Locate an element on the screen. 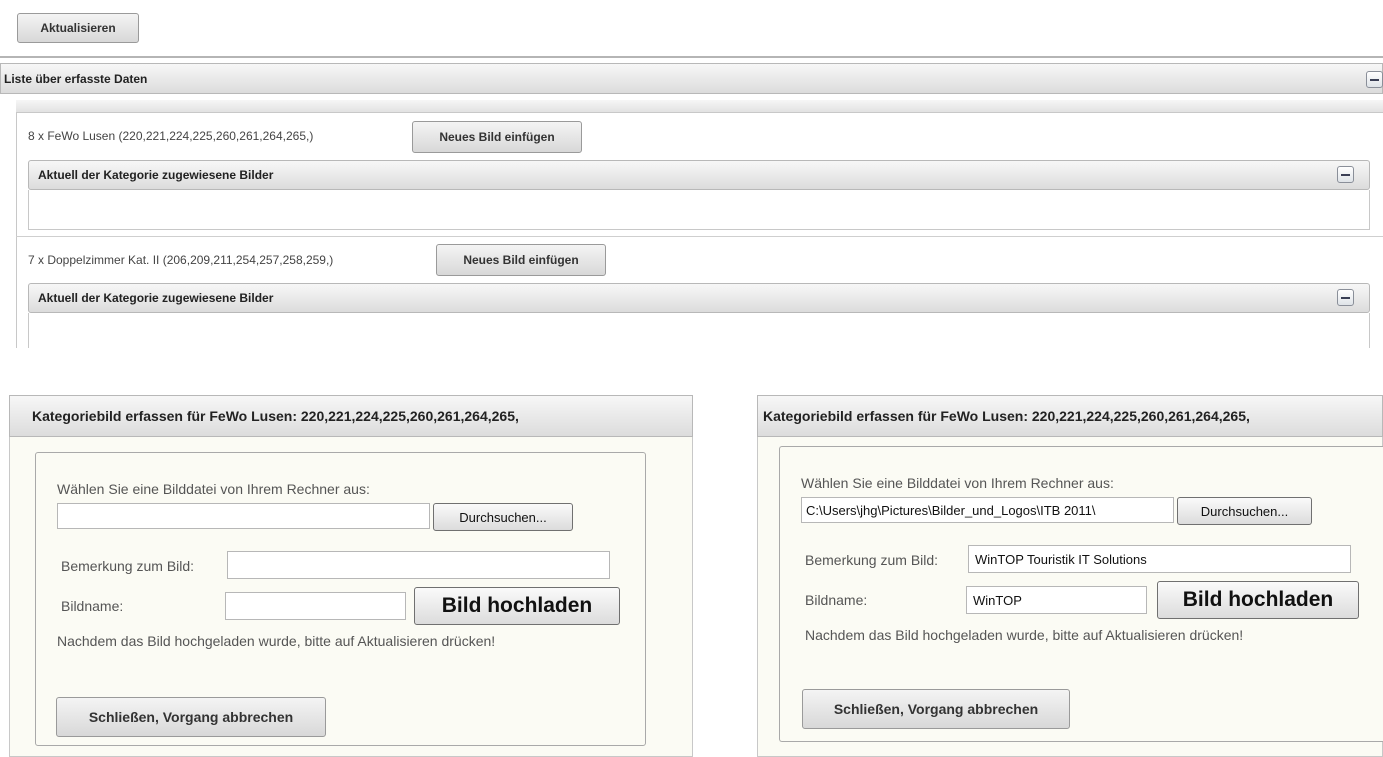  list-strip is located at coordinates (699, 106).